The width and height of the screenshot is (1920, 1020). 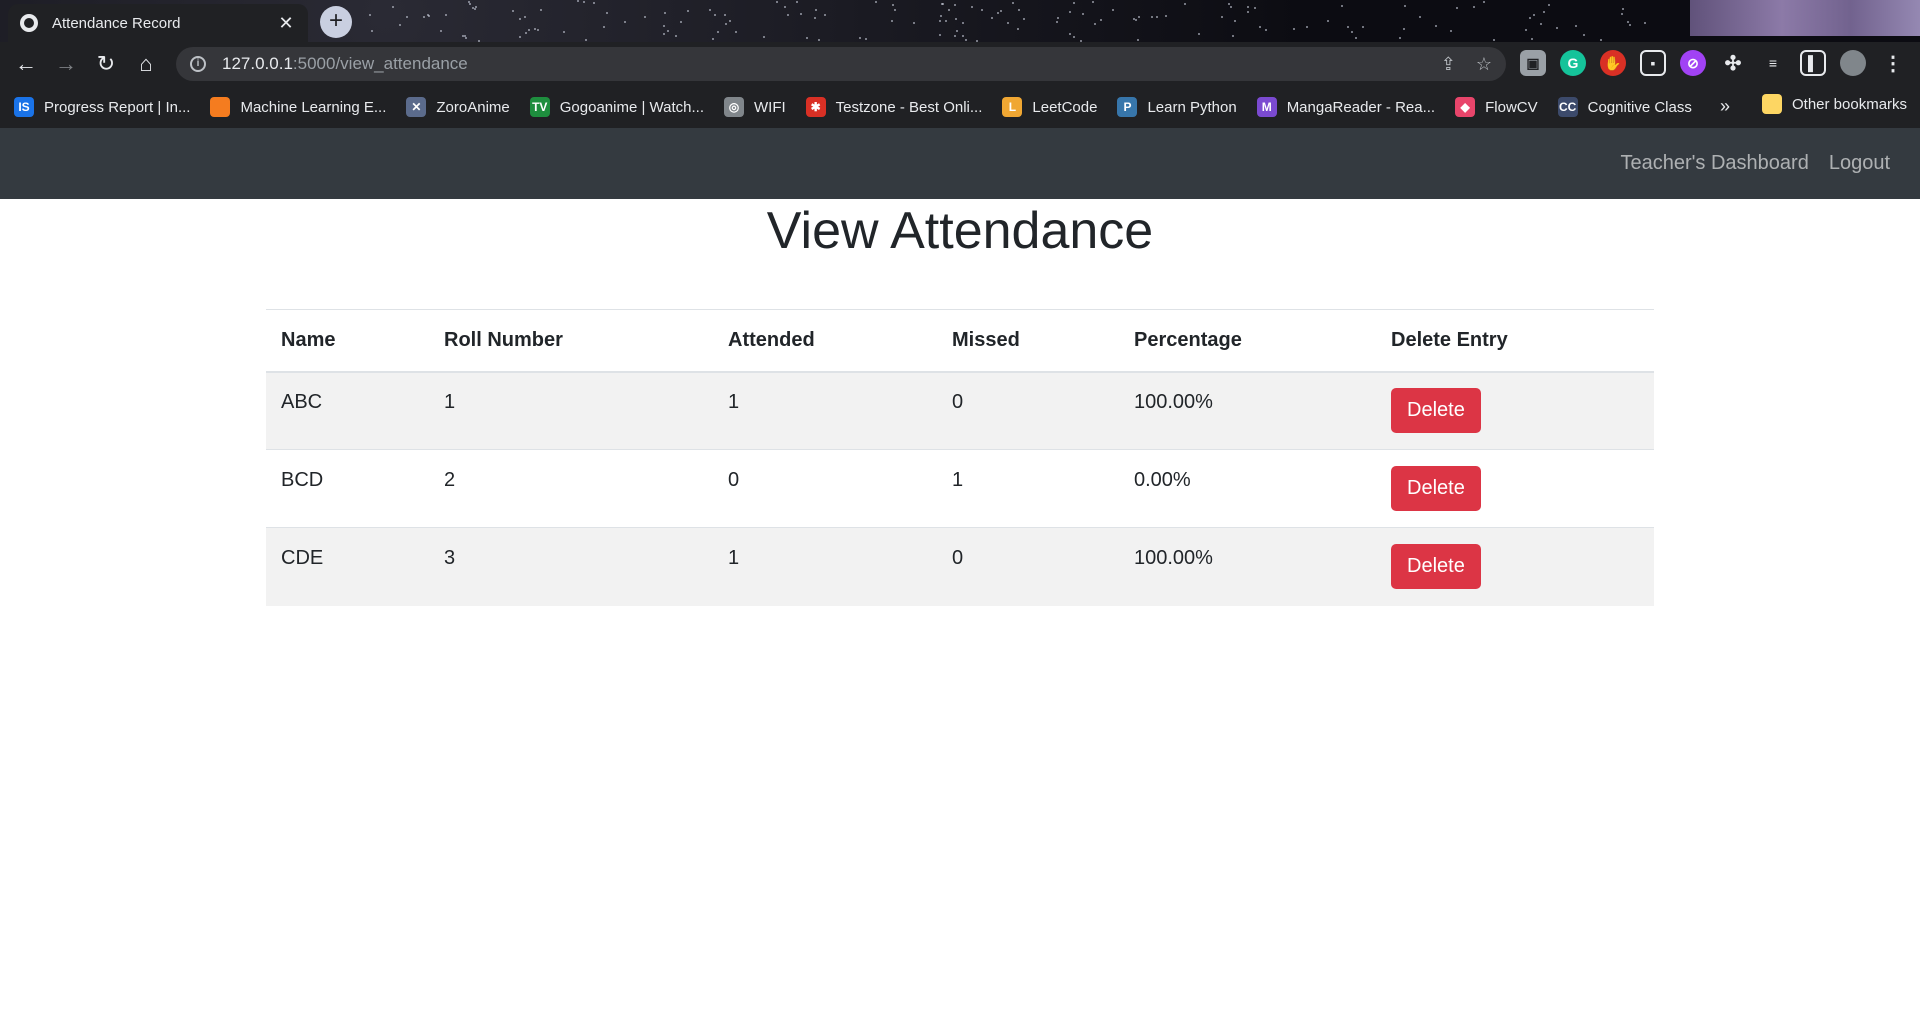 I want to click on bookmark-item: L LeetCode, so click(x=1049, y=107).